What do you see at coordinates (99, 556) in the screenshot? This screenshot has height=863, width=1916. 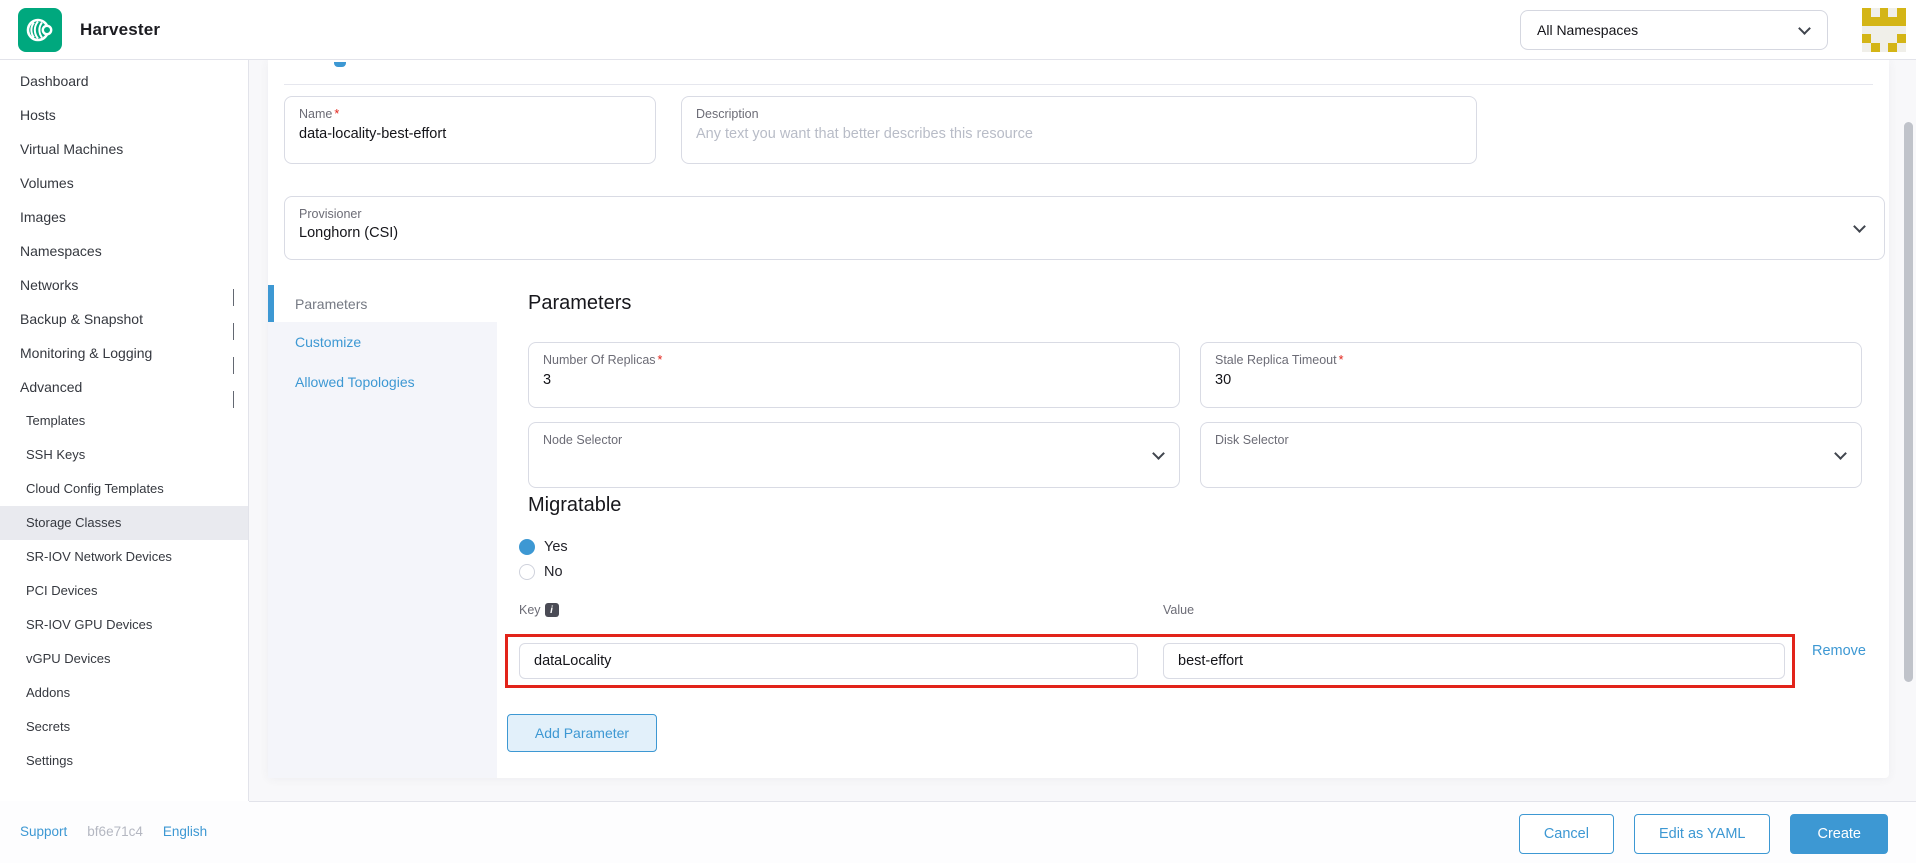 I see `sidebar-item-label: SR-IOV Network Devices` at bounding box center [99, 556].